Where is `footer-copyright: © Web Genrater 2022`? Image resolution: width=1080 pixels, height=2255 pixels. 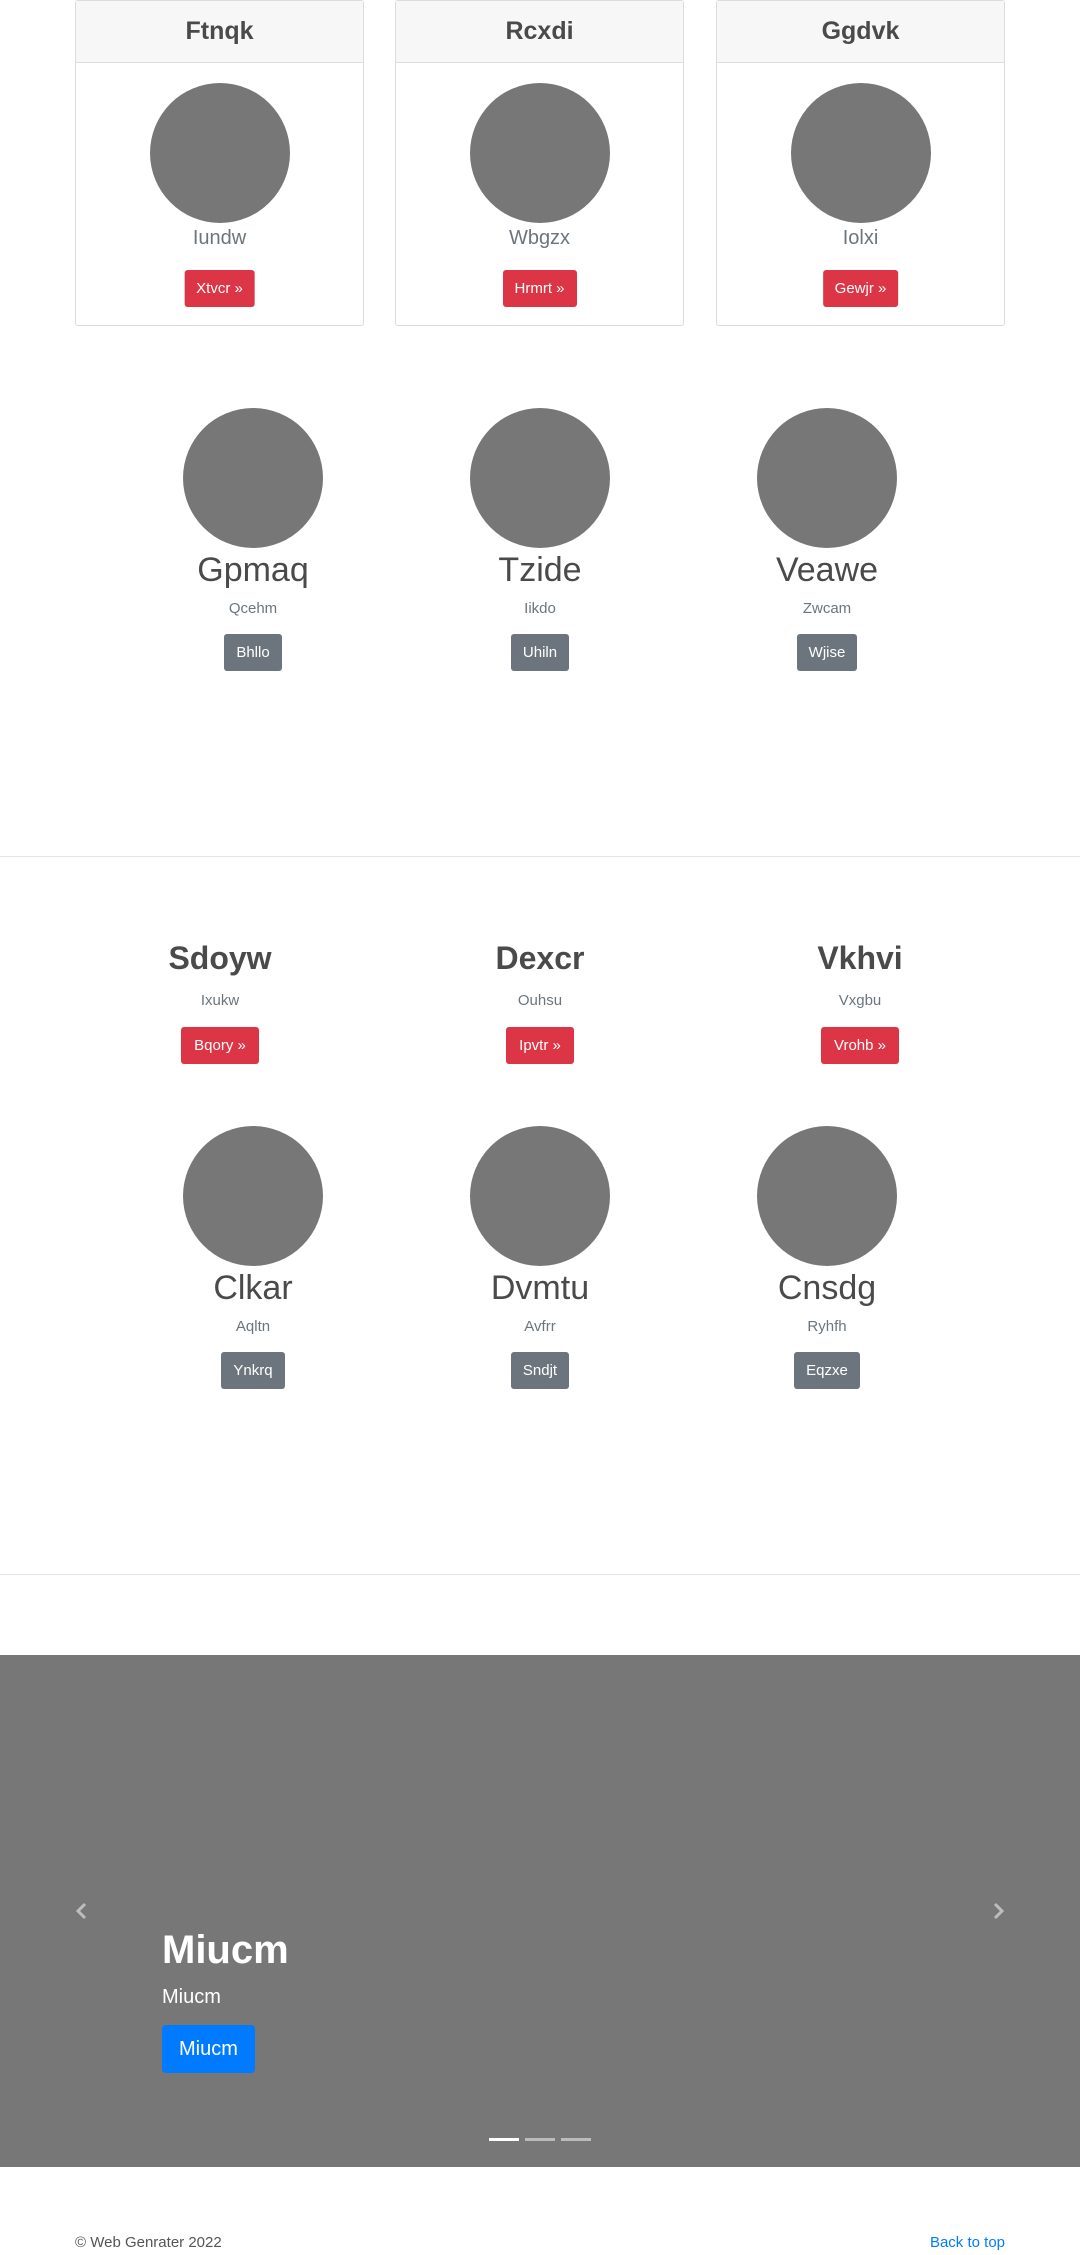 footer-copyright: © Web Genrater 2022 is located at coordinates (148, 2242).